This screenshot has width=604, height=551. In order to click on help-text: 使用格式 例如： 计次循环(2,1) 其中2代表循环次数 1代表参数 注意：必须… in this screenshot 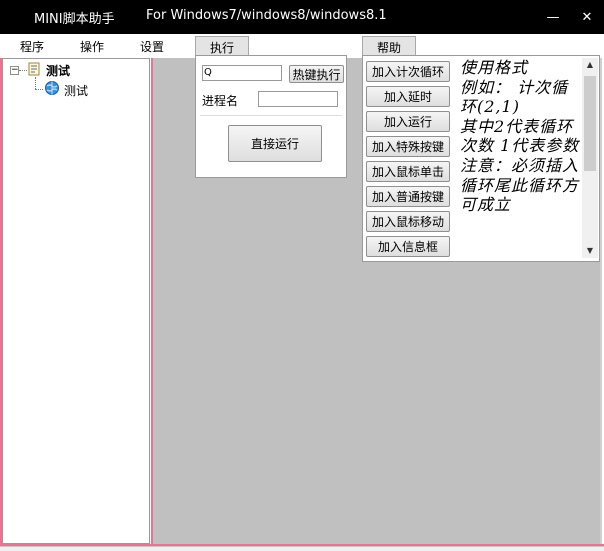, I will do `click(520, 136)`.